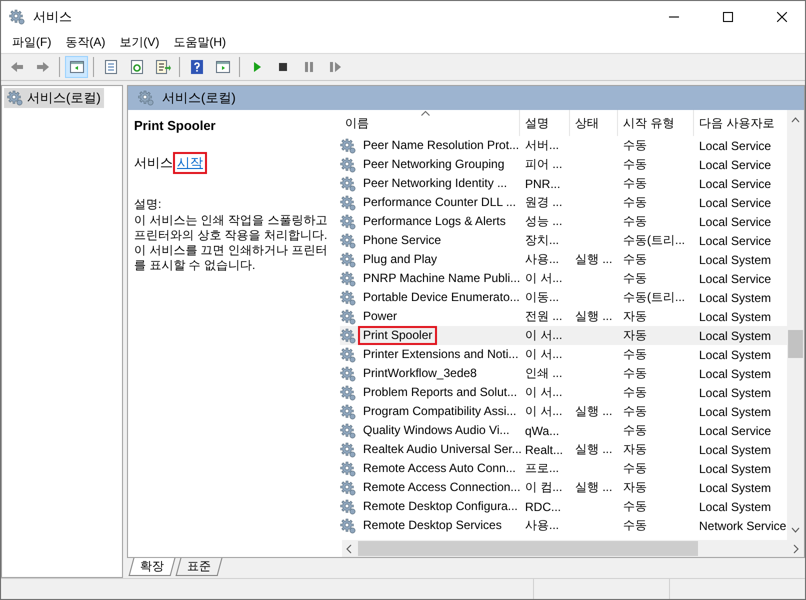 This screenshot has width=806, height=600. I want to click on horizontal-scrollbar, so click(573, 548).